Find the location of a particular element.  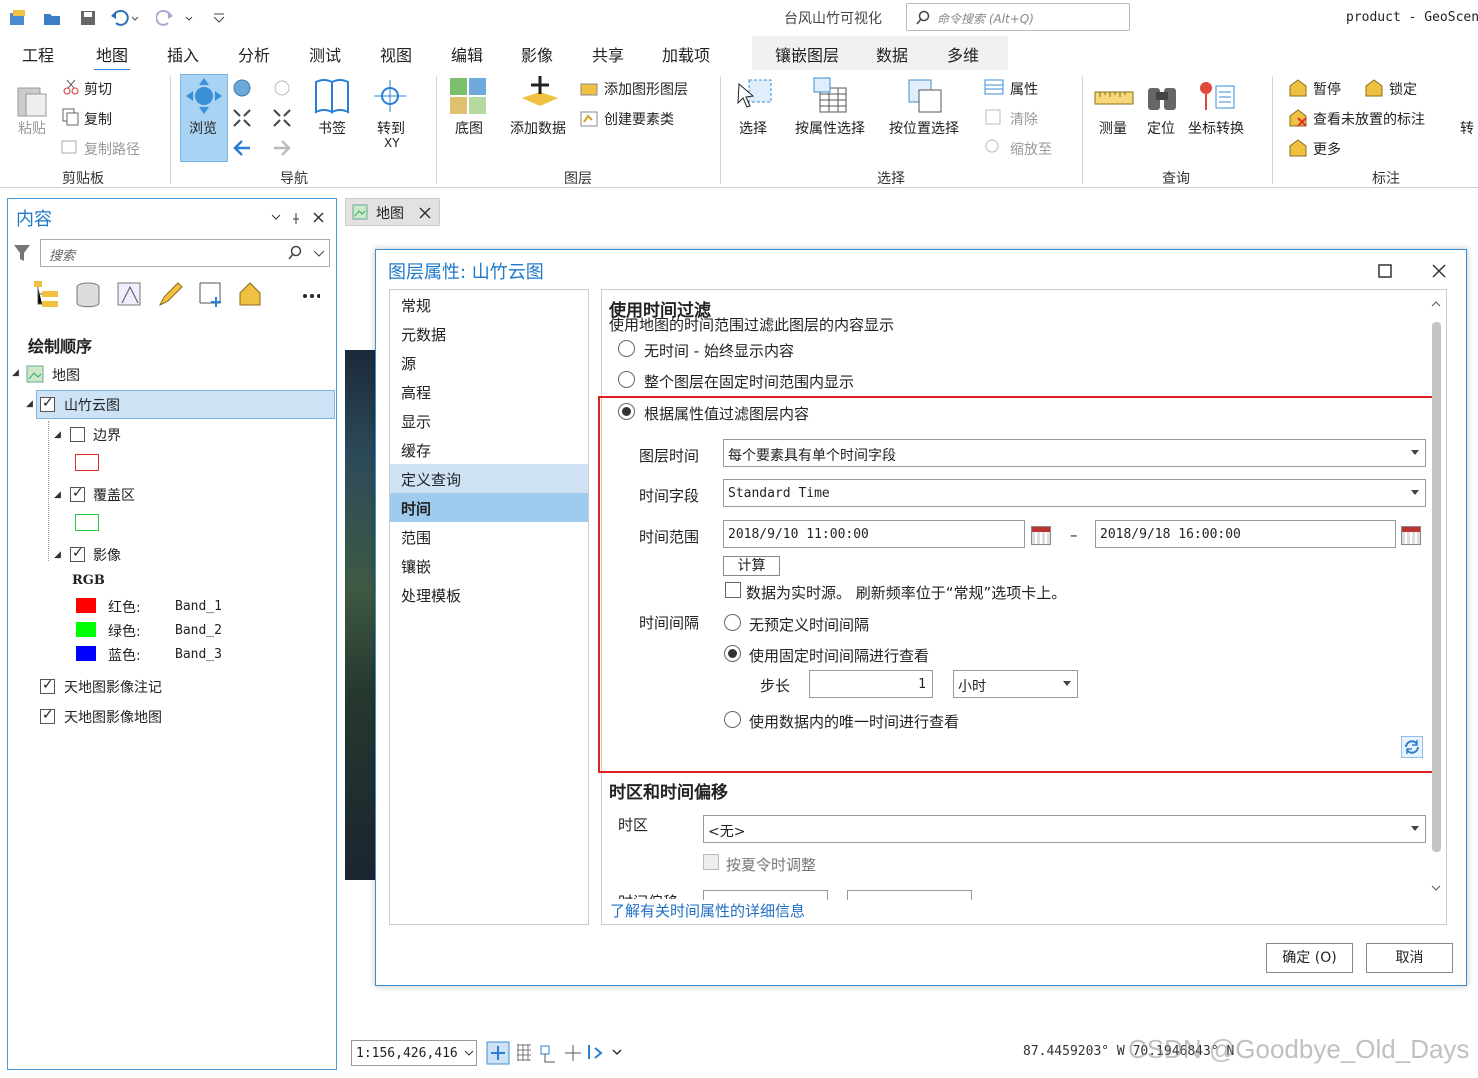

dst-label: 按夏令时调整 is located at coordinates (771, 864).